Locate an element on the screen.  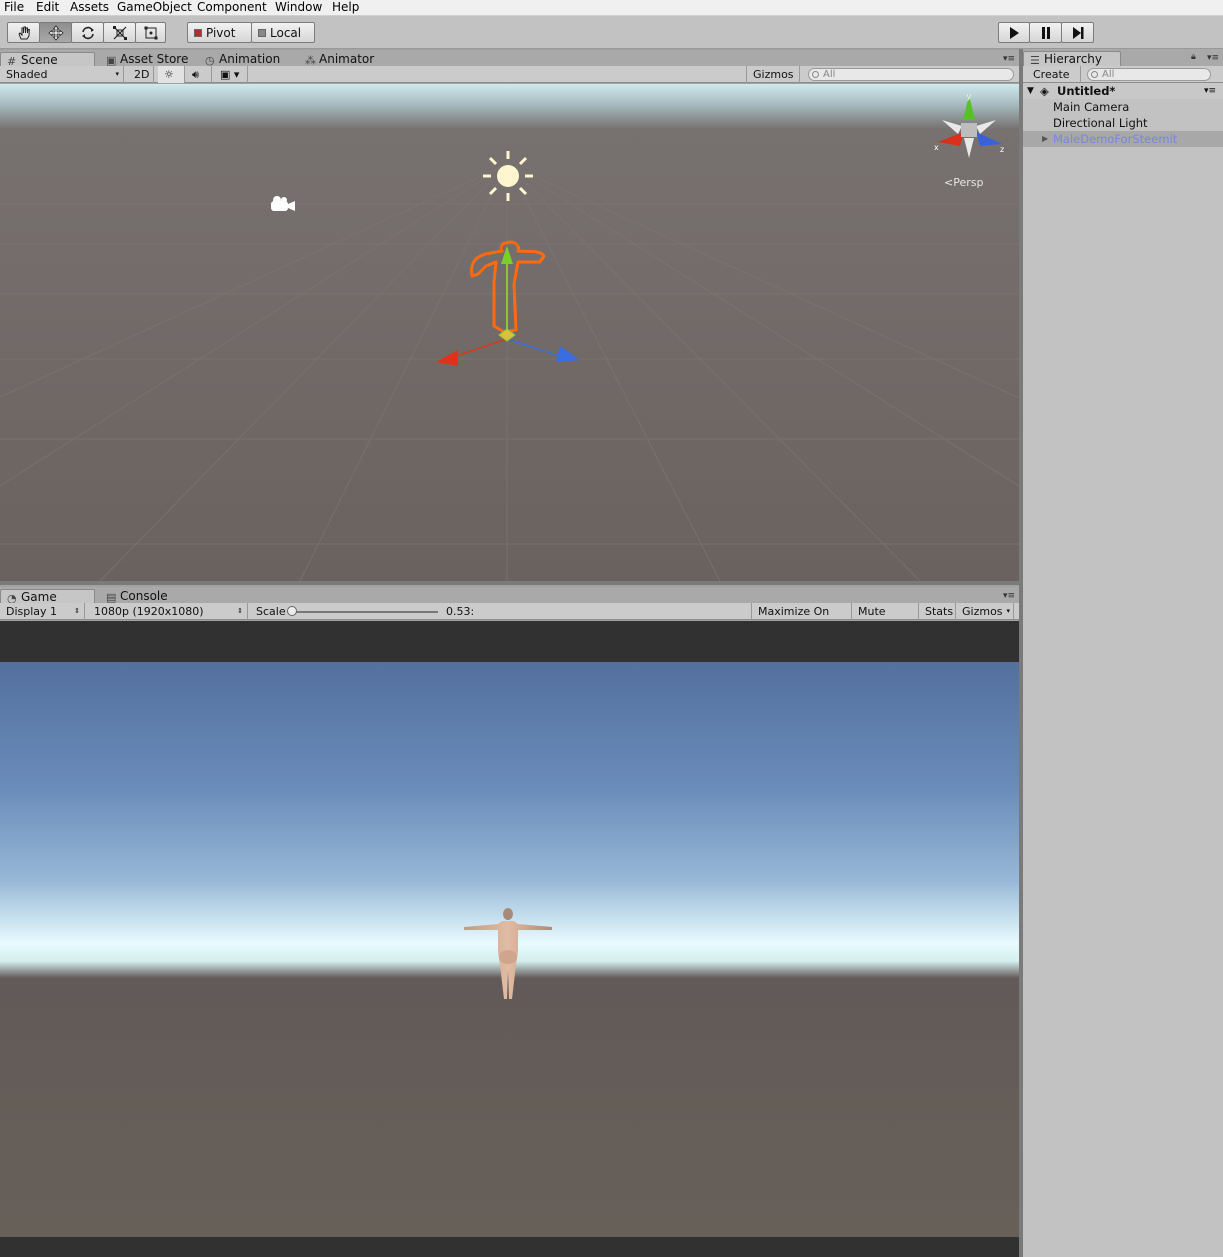
chevron-left-icon: < is located at coordinates (949, 182).